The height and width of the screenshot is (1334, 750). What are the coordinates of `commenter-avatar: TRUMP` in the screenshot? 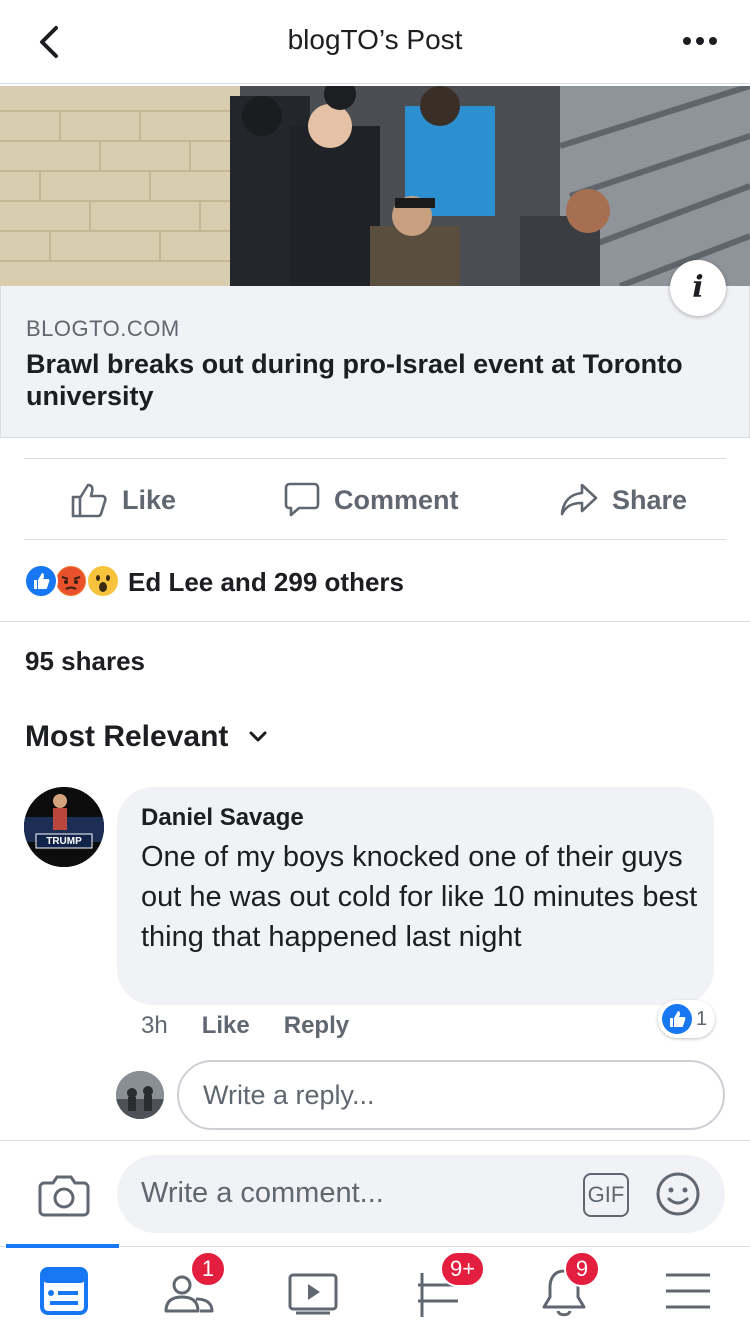 It's located at (64, 827).